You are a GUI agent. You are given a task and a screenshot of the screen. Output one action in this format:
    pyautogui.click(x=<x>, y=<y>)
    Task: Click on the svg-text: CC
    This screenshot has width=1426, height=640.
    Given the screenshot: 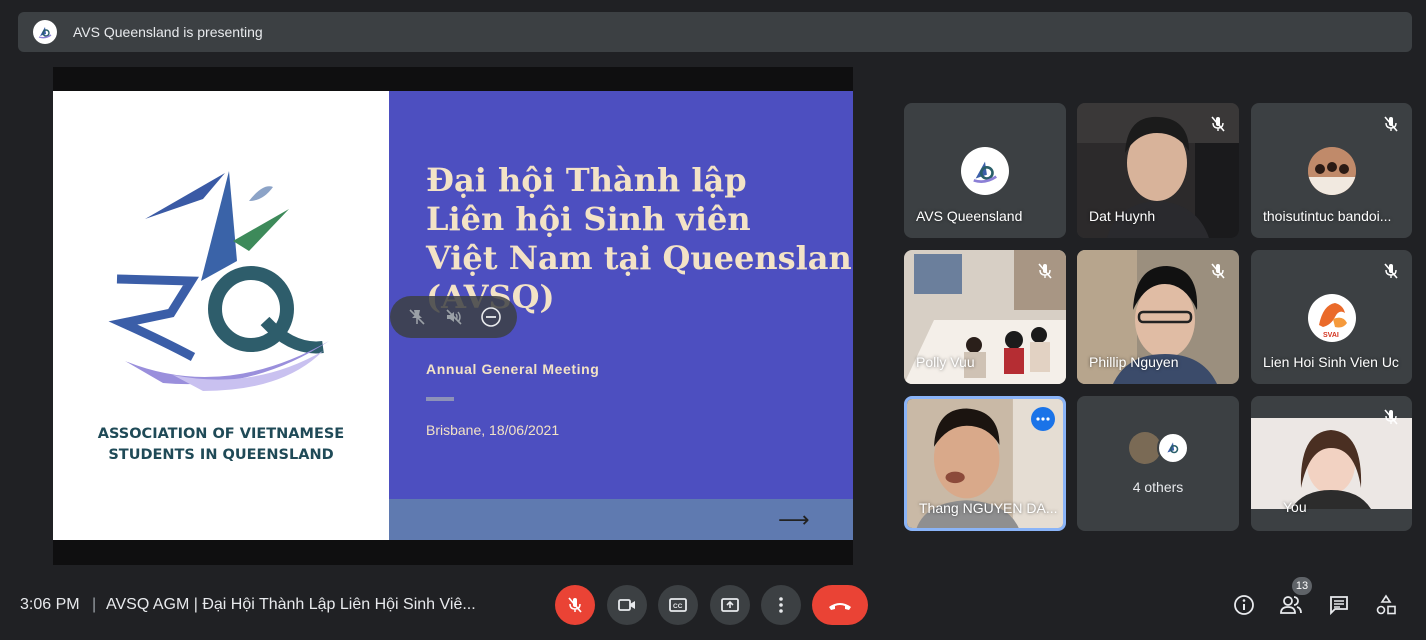 What is the action you would take?
    pyautogui.click(x=678, y=606)
    